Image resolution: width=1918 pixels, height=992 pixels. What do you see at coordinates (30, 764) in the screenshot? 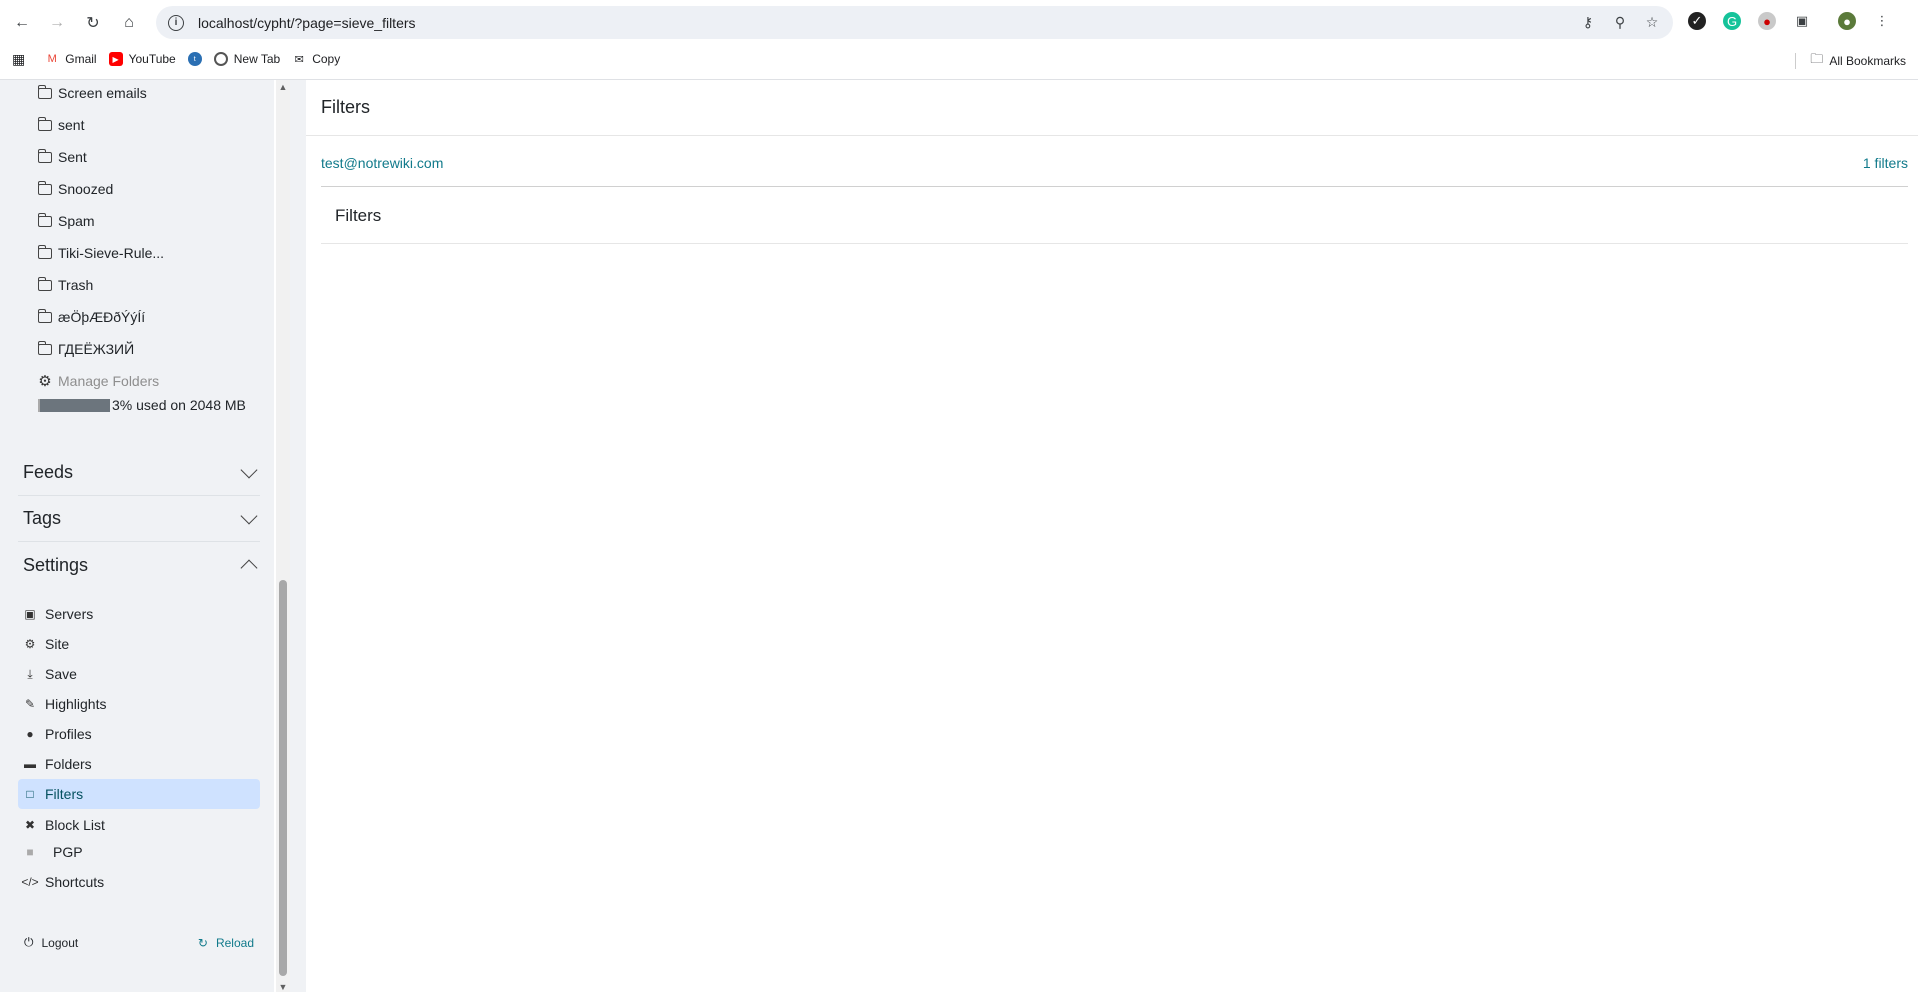
I see `folder-icon: ▬` at bounding box center [30, 764].